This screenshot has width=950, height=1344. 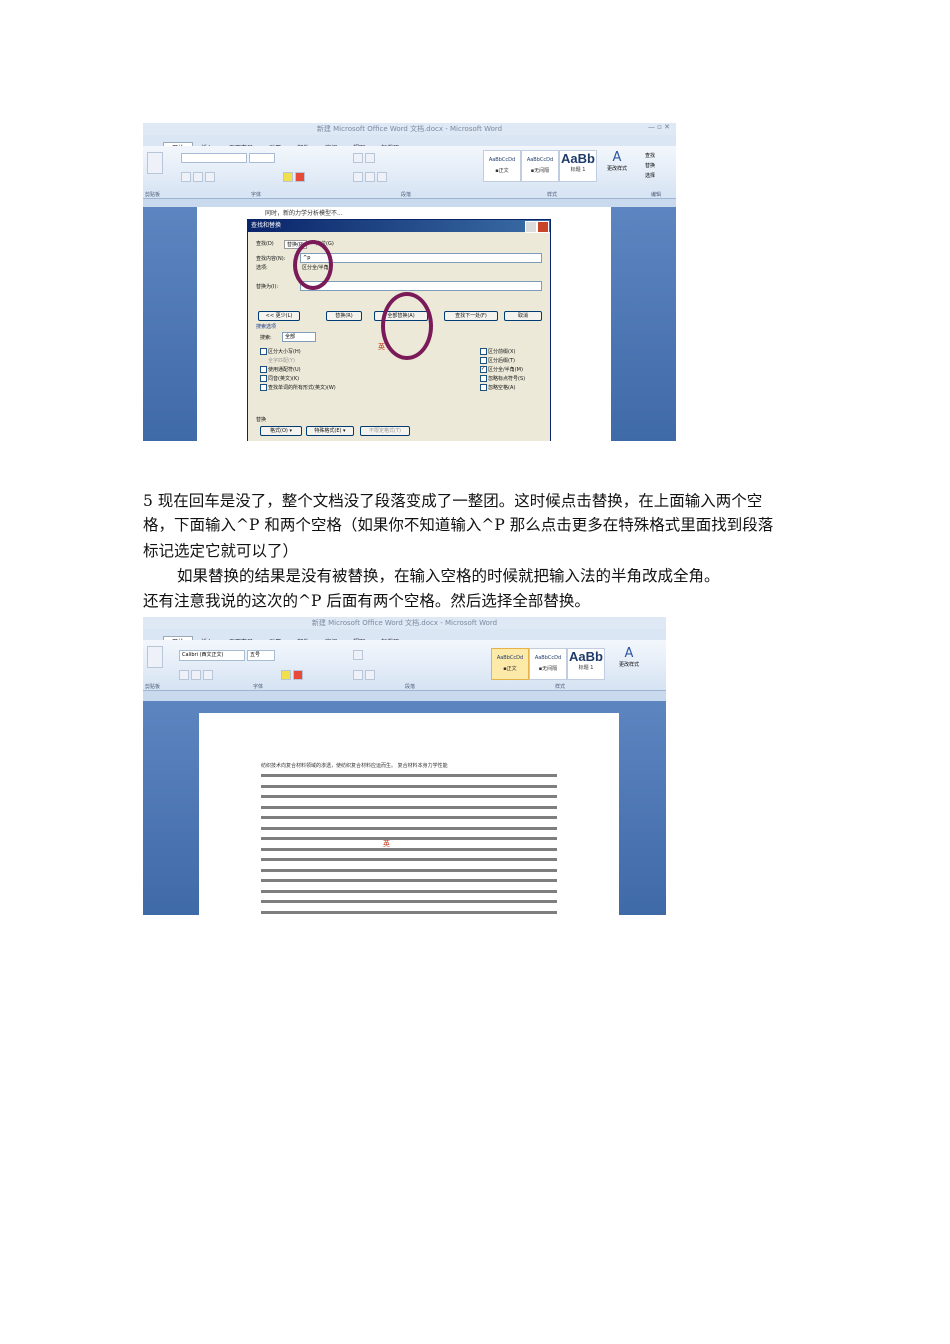 I want to click on font-size-box, so click(x=262, y=158).